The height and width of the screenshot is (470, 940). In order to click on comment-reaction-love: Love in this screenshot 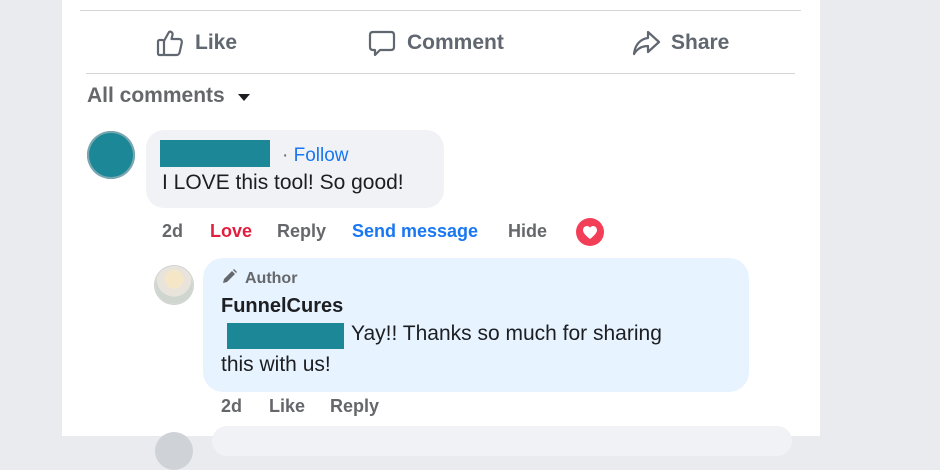, I will do `click(231, 231)`.